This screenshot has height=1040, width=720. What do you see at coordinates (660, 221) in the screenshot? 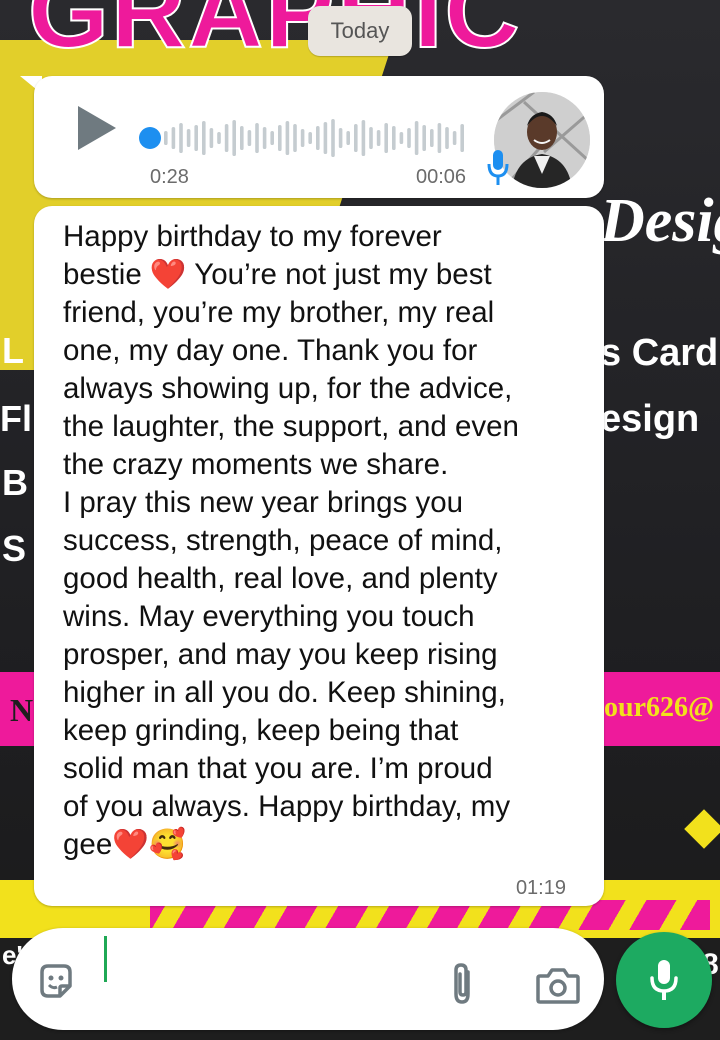
I see `wallpaper-designs-text: Designes` at bounding box center [660, 221].